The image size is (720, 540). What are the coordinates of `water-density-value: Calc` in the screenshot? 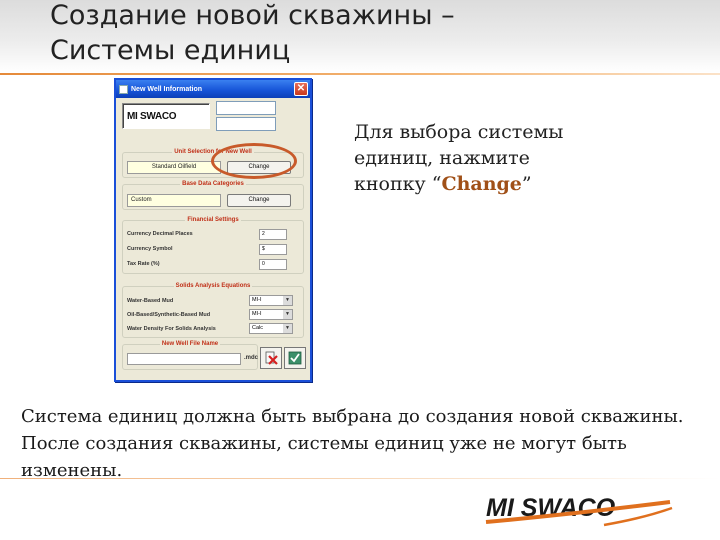 It's located at (258, 328).